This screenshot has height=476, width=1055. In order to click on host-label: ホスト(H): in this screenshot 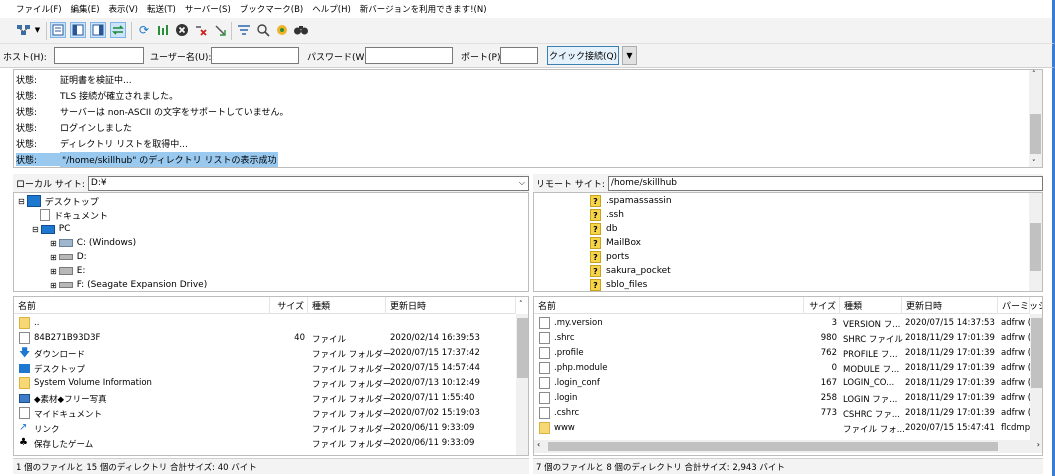, I will do `click(25, 58)`.